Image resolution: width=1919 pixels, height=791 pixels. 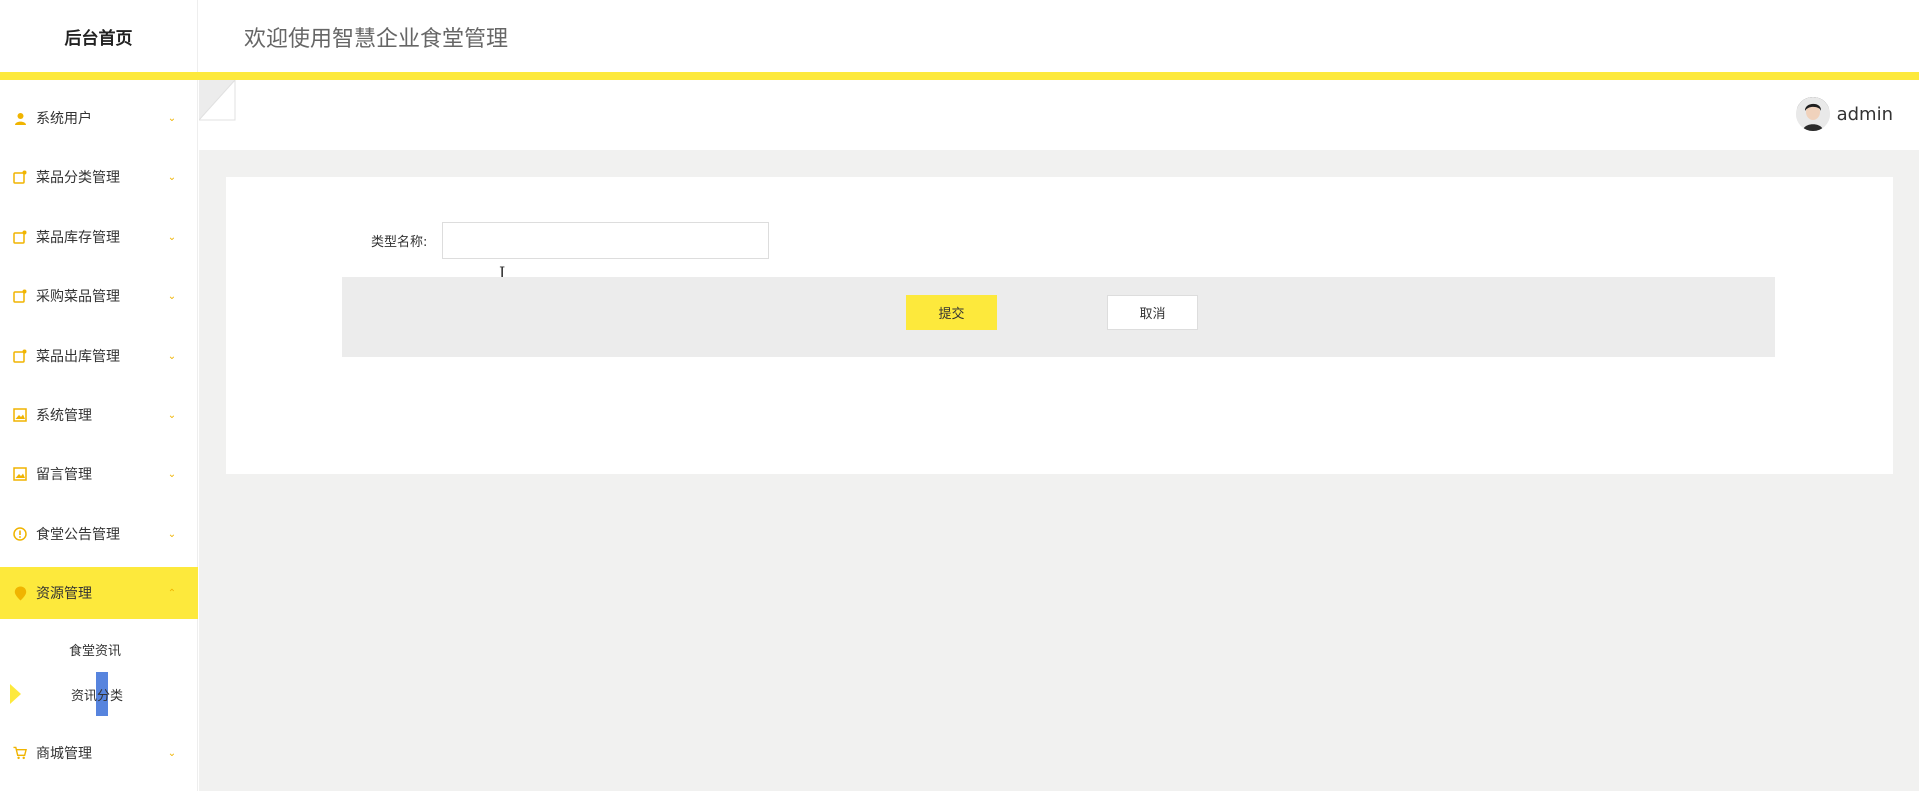 What do you see at coordinates (20, 118) in the screenshot?
I see `user-icon` at bounding box center [20, 118].